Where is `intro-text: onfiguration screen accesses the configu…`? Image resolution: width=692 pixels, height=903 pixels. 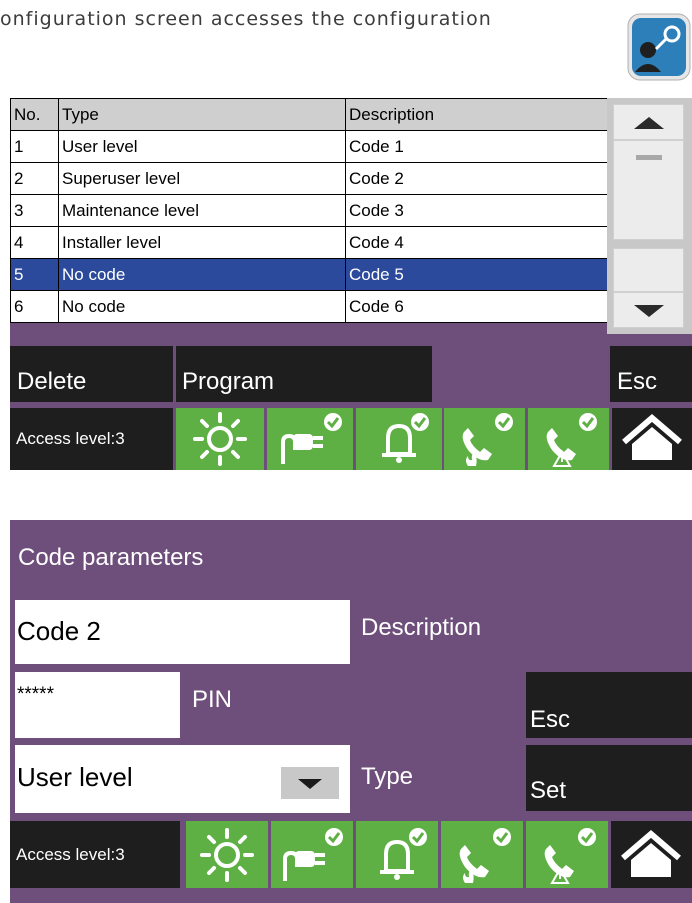 intro-text: onfiguration screen accesses the configu… is located at coordinates (246, 19).